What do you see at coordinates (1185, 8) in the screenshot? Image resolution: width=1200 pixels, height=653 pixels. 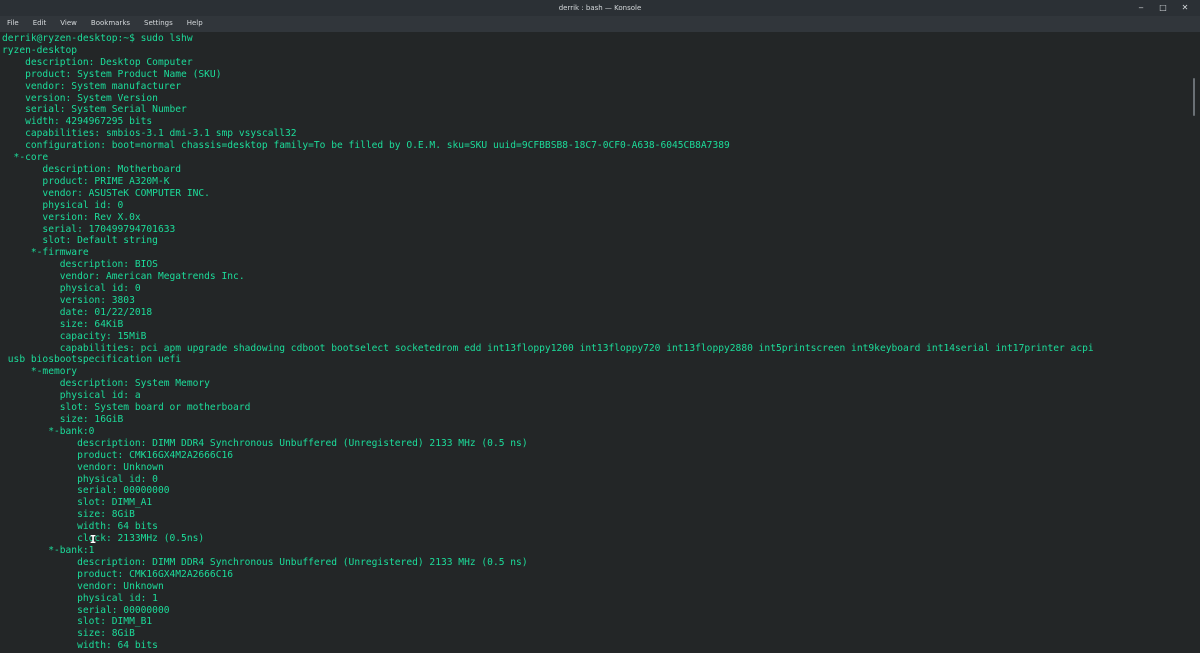 I see `close-icon: ✕` at bounding box center [1185, 8].